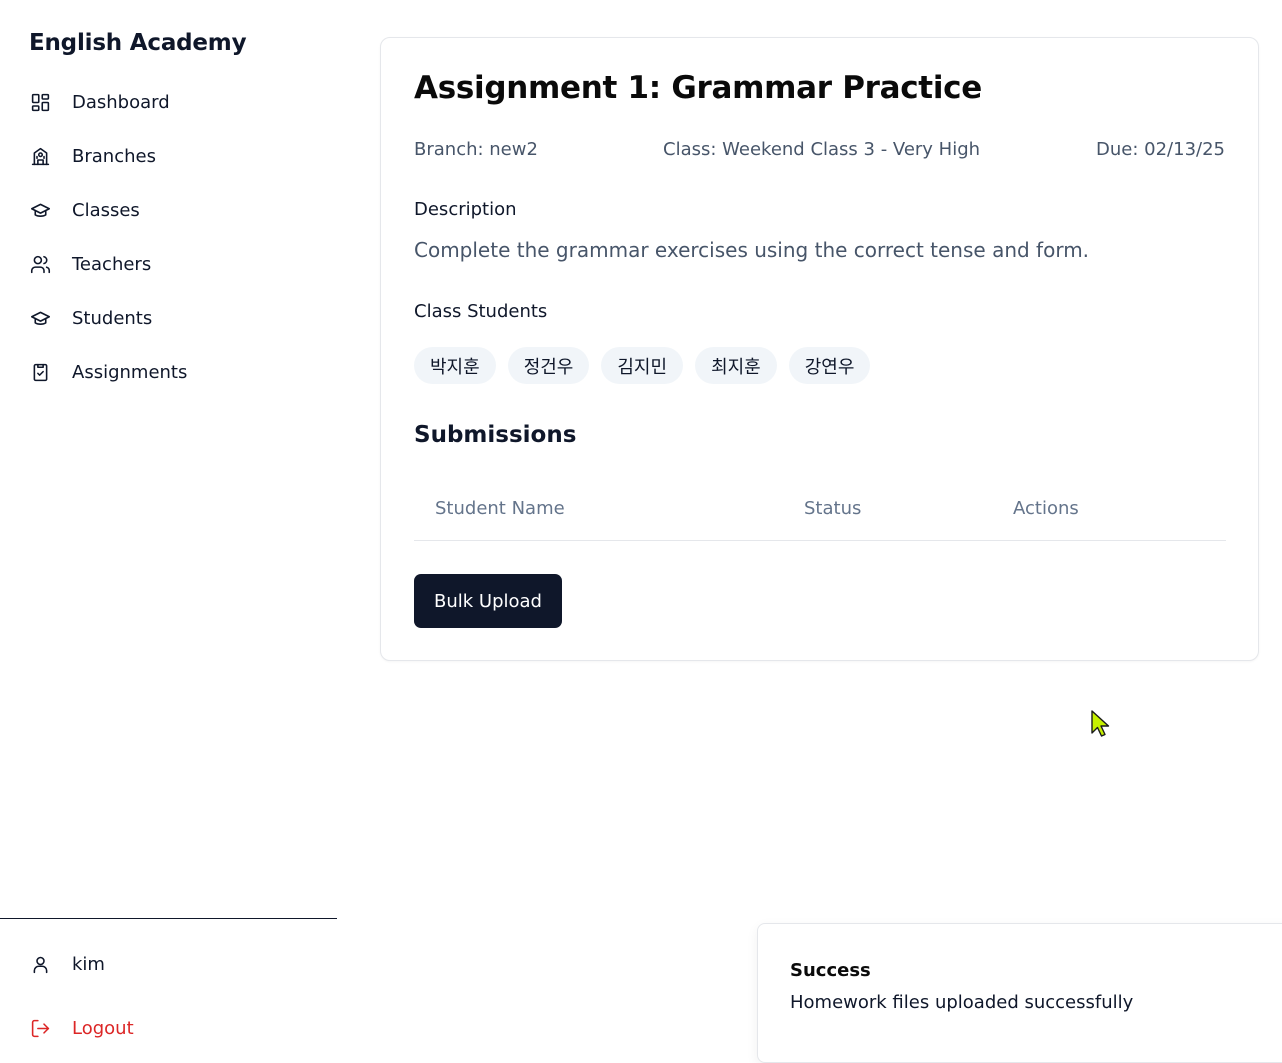 The image size is (1282, 1063). Describe the element at coordinates (114, 156) in the screenshot. I see `sidebar-item-label: Branches` at that location.